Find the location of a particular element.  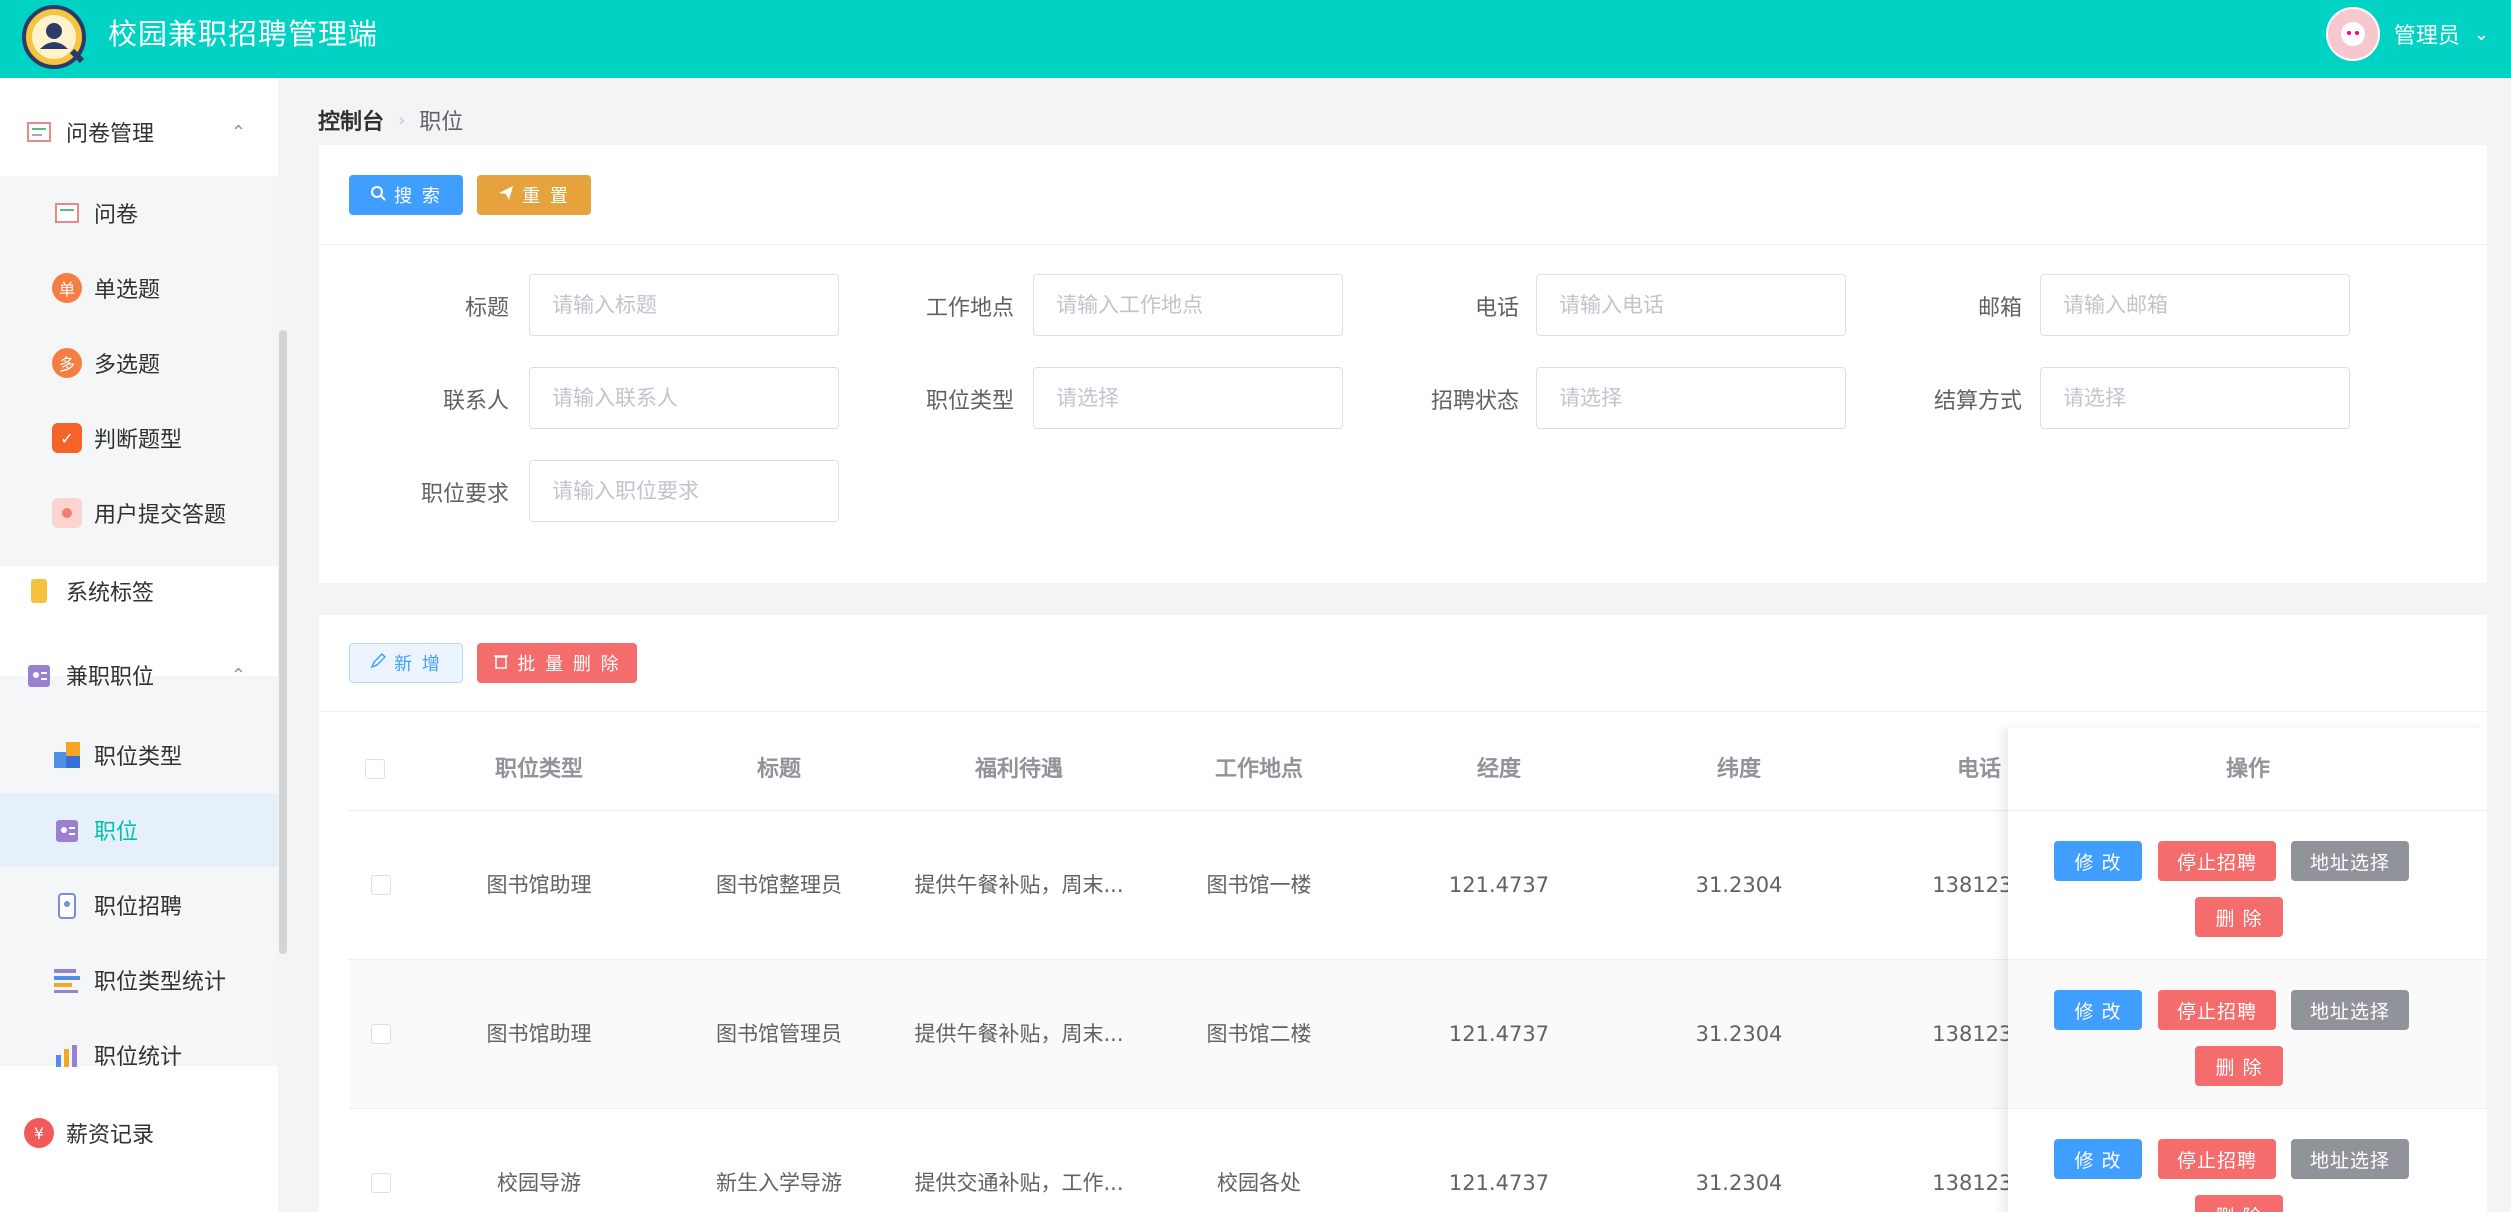

bar-chart-icon is located at coordinates (67, 980).